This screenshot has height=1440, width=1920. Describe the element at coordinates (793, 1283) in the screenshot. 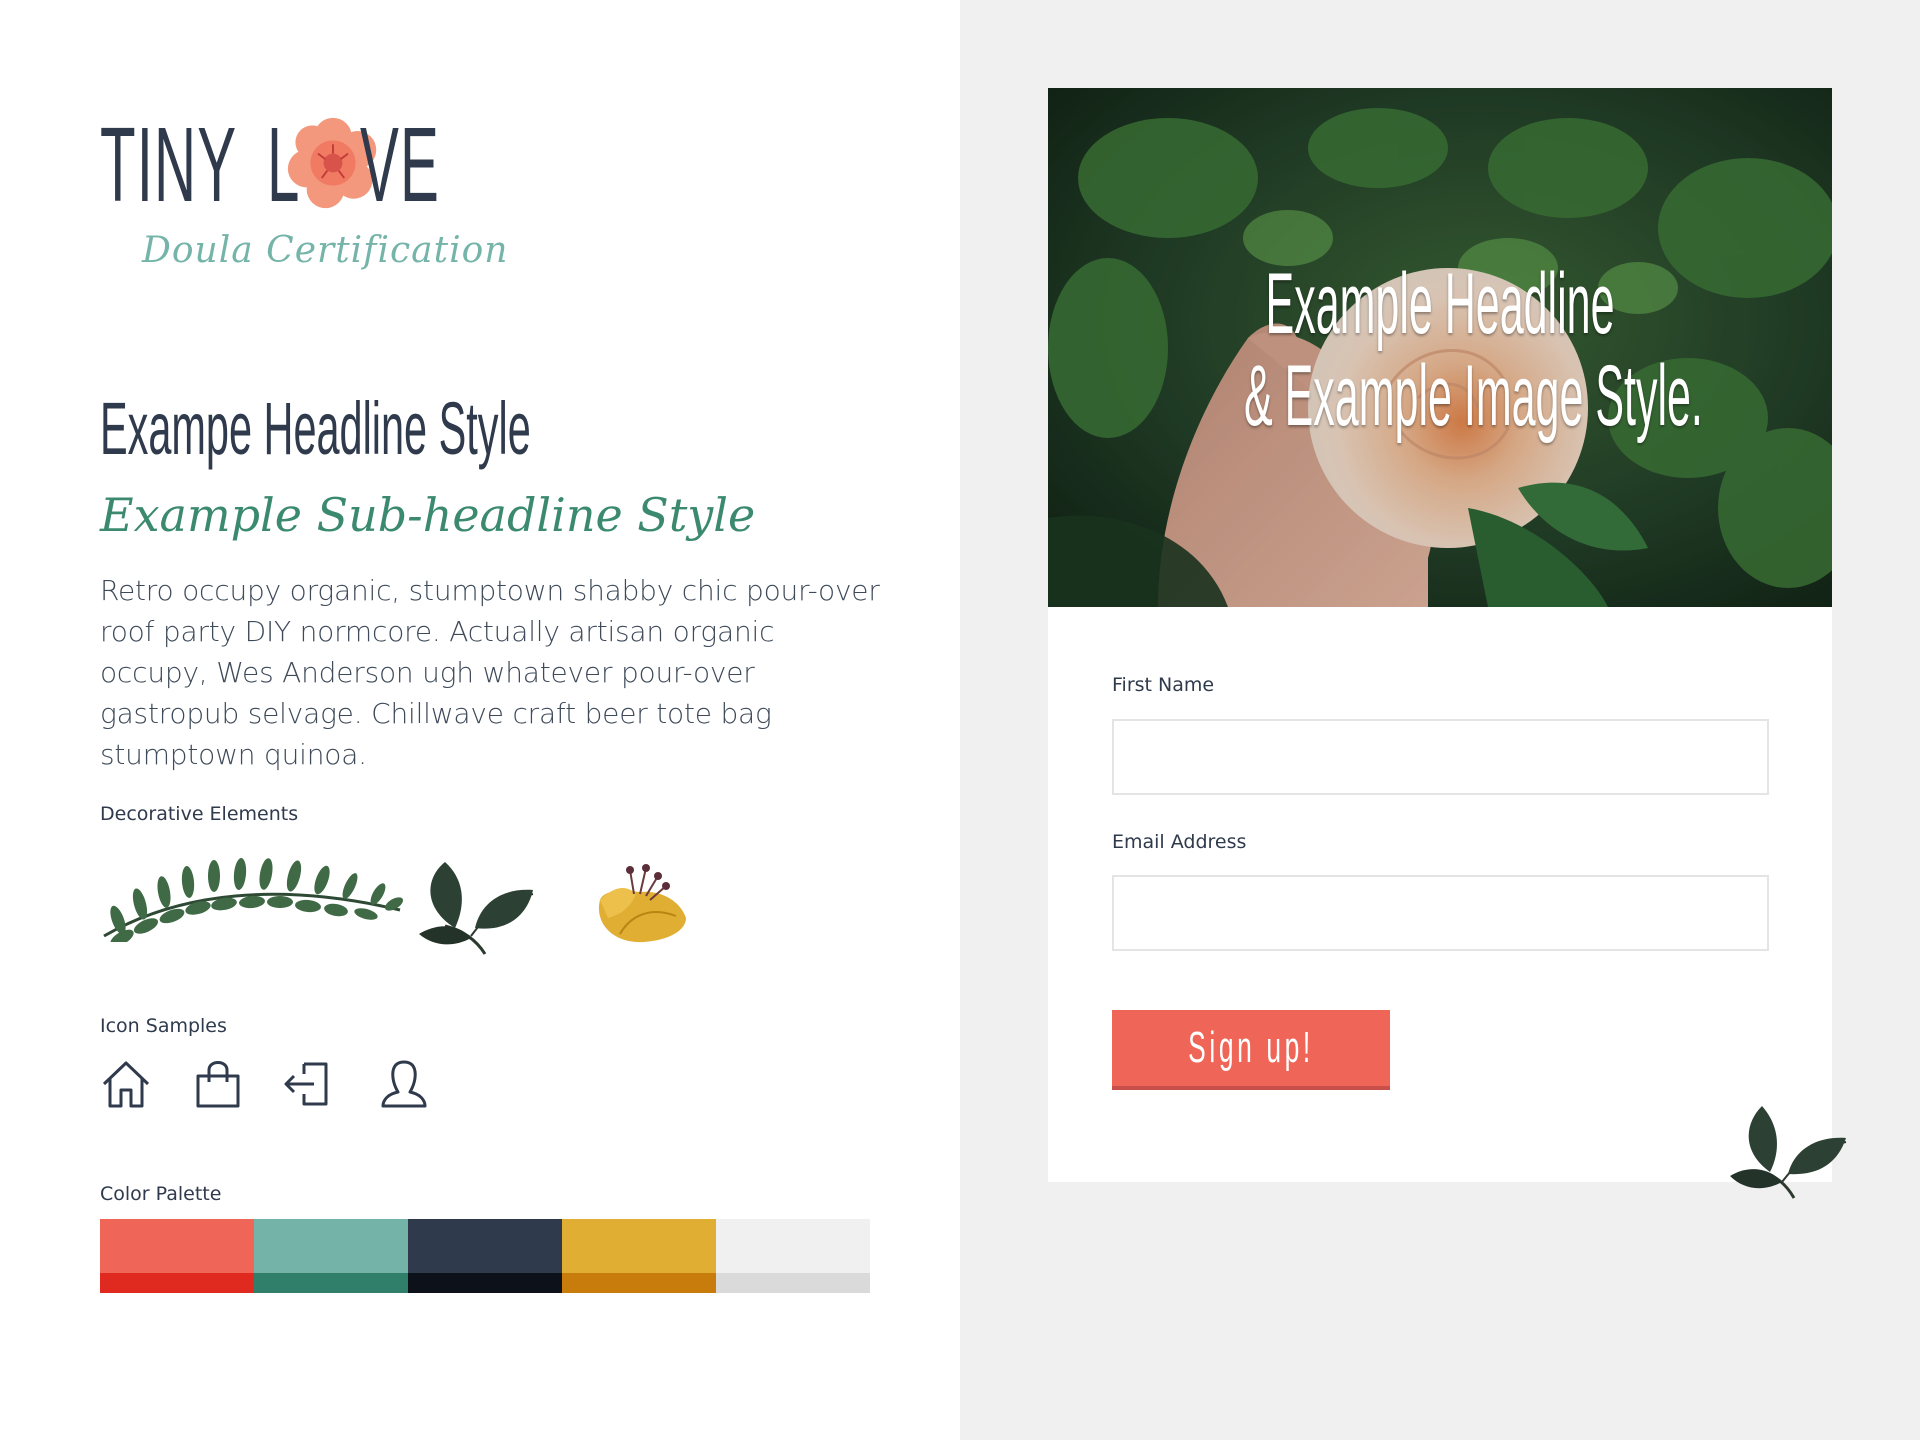

I see `swatch-light-gray-shade` at that location.